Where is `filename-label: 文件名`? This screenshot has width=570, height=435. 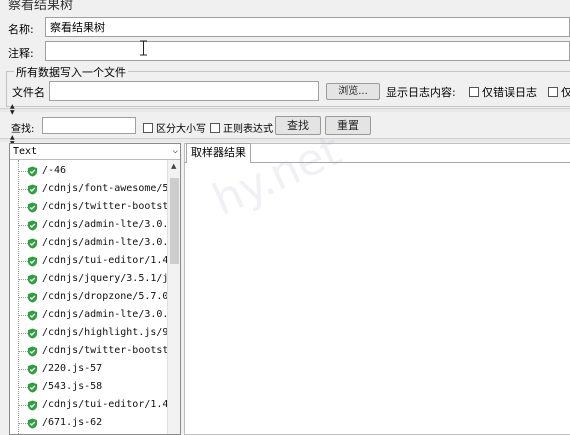 filename-label: 文件名 is located at coordinates (28, 92).